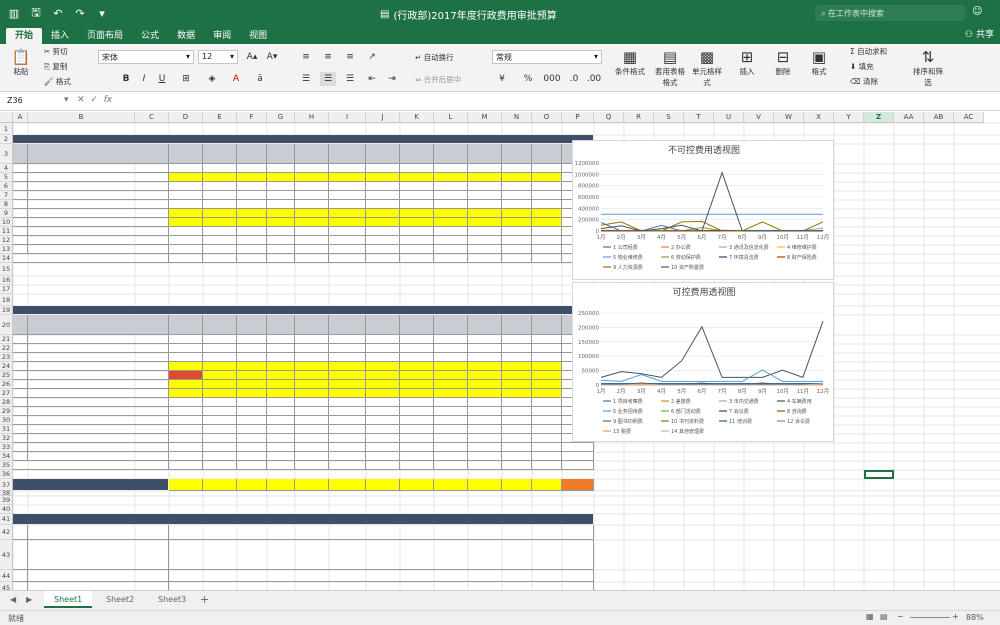  Describe the element at coordinates (6, 249) in the screenshot. I see `row-header: 13` at that location.